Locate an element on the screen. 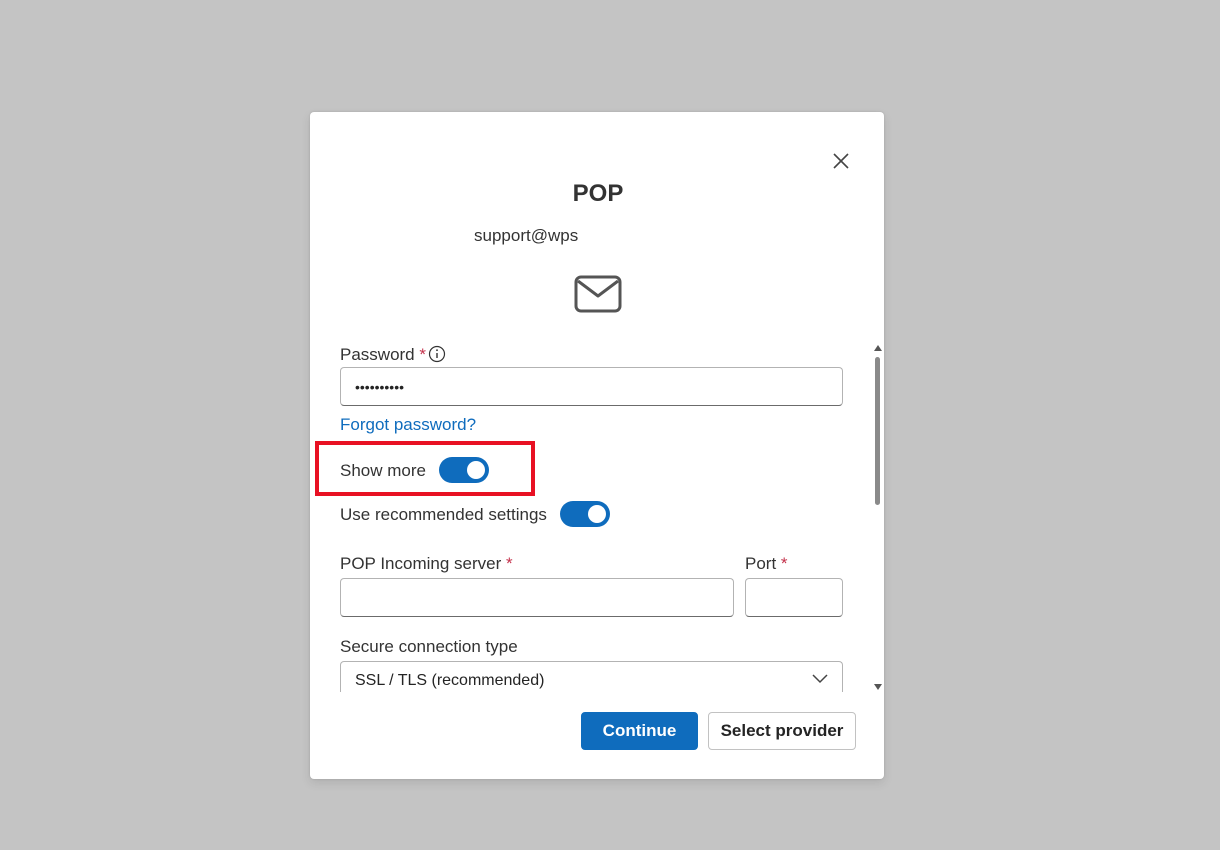 This screenshot has width=1220, height=850. secure-connection-value: SSL / TLS (recommended) is located at coordinates (450, 680).